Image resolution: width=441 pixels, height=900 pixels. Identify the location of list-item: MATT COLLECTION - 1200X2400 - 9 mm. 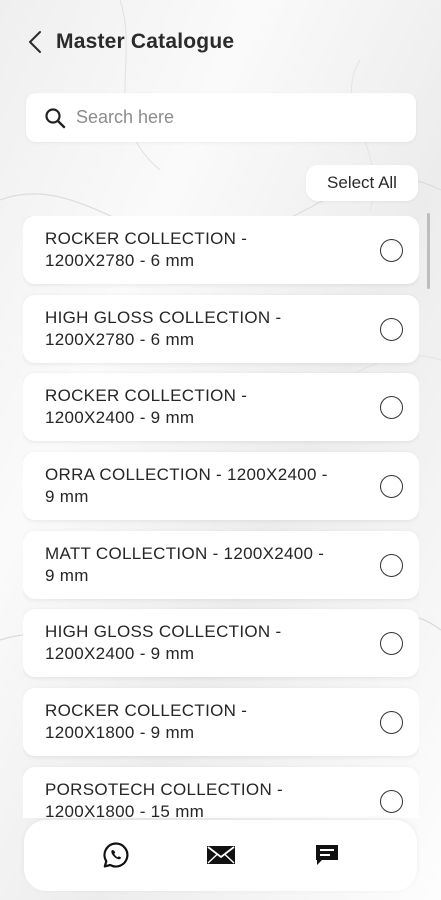
(221, 565).